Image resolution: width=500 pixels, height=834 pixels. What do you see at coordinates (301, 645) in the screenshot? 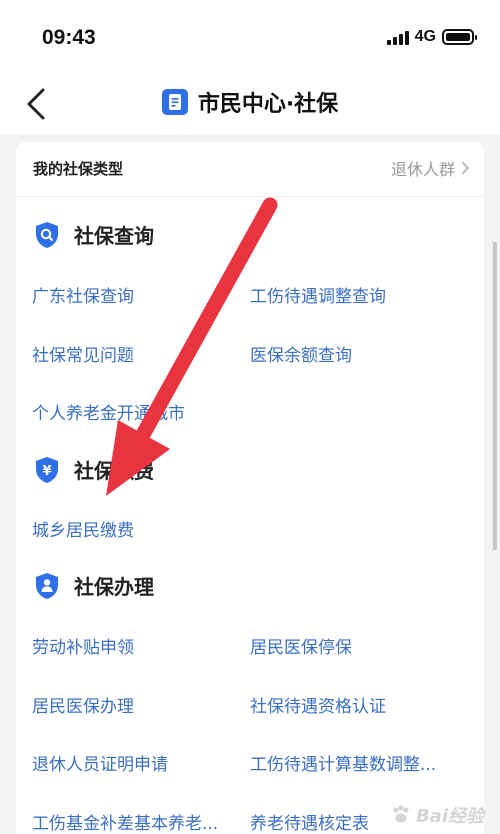
I see `link-stop-medical: 居民医保停保` at bounding box center [301, 645].